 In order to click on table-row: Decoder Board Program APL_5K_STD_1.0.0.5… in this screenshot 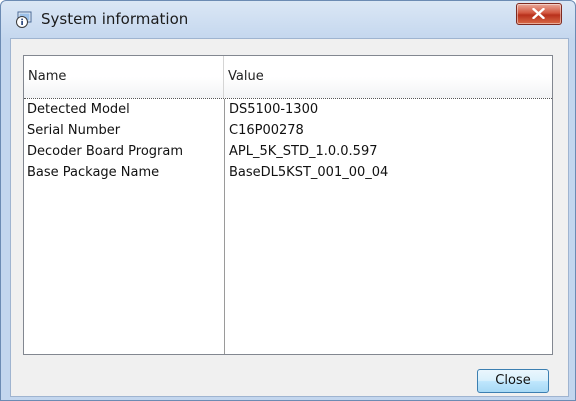, I will do `click(288, 151)`.